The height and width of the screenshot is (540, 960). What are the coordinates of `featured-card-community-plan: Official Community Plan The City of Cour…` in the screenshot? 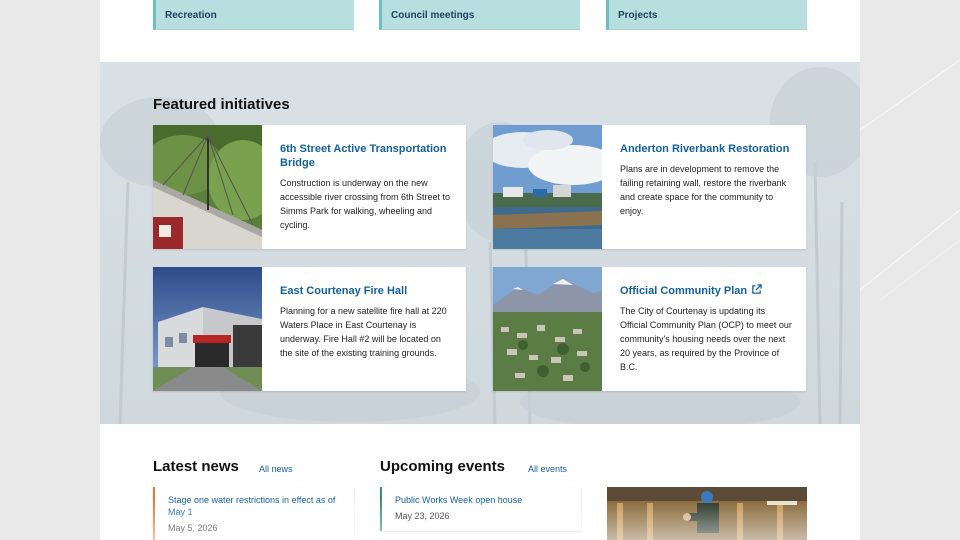 It's located at (649, 329).